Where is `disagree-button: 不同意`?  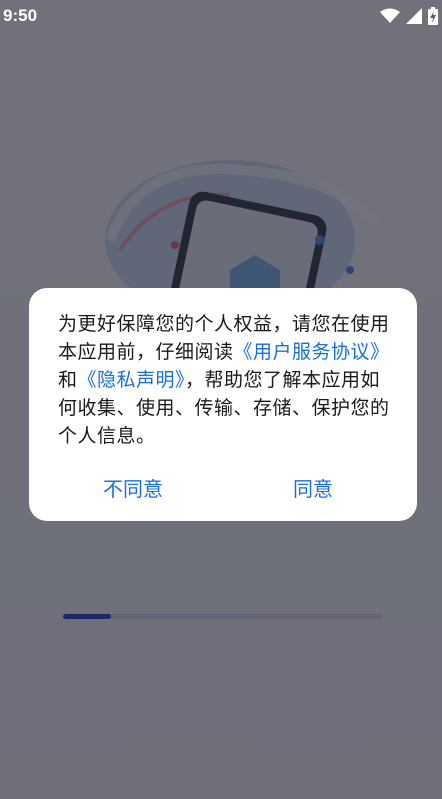
disagree-button: 不同意 is located at coordinates (133, 489).